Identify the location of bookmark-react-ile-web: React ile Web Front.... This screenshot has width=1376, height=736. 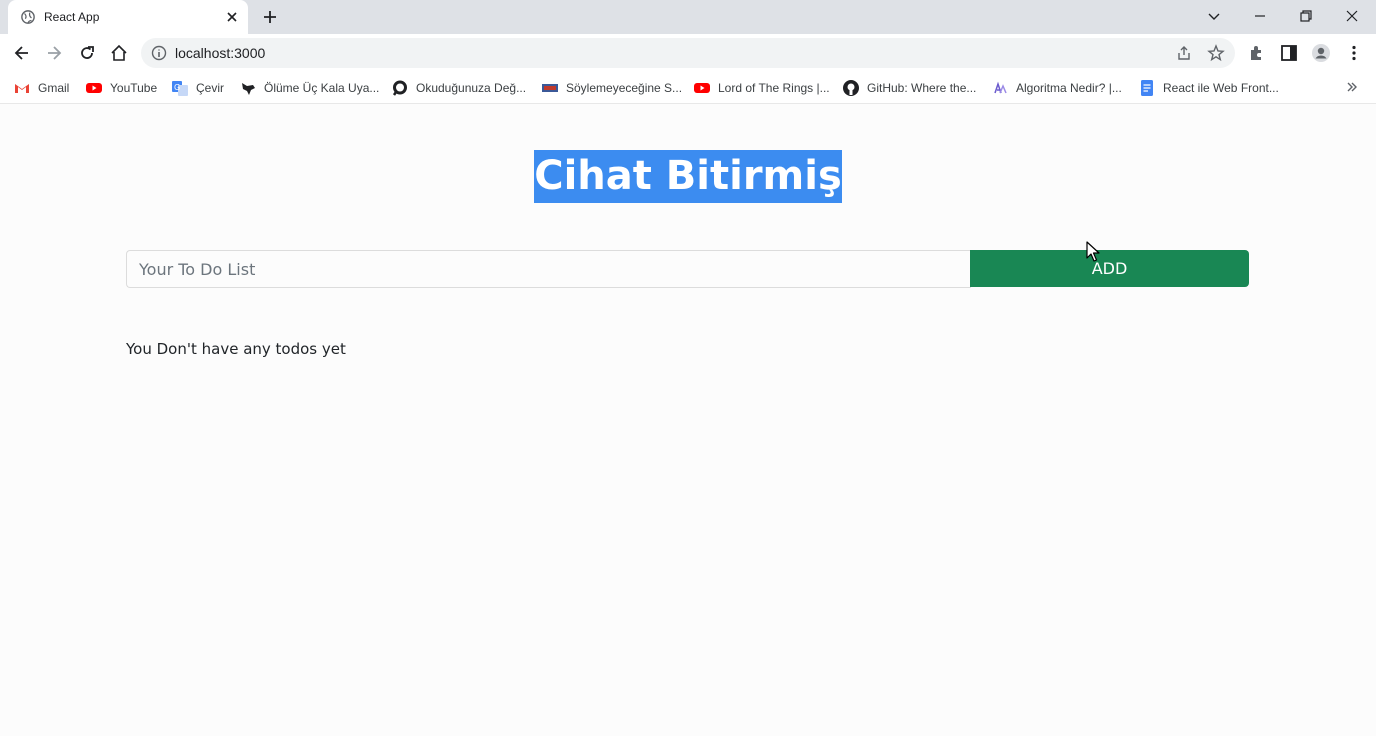
(1209, 88).